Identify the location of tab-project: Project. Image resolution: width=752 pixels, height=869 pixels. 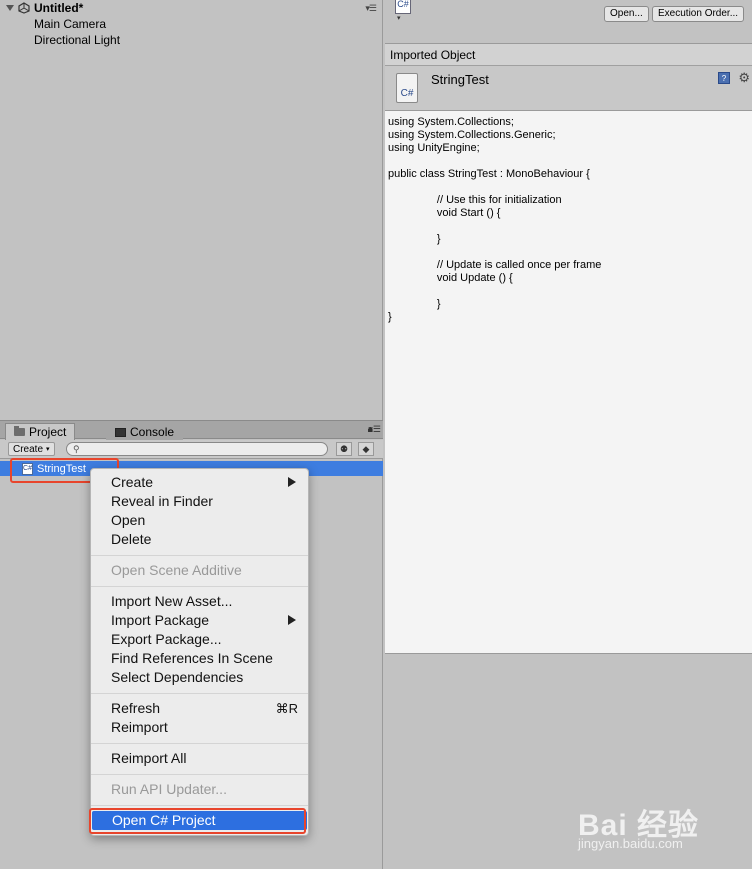
(40, 431).